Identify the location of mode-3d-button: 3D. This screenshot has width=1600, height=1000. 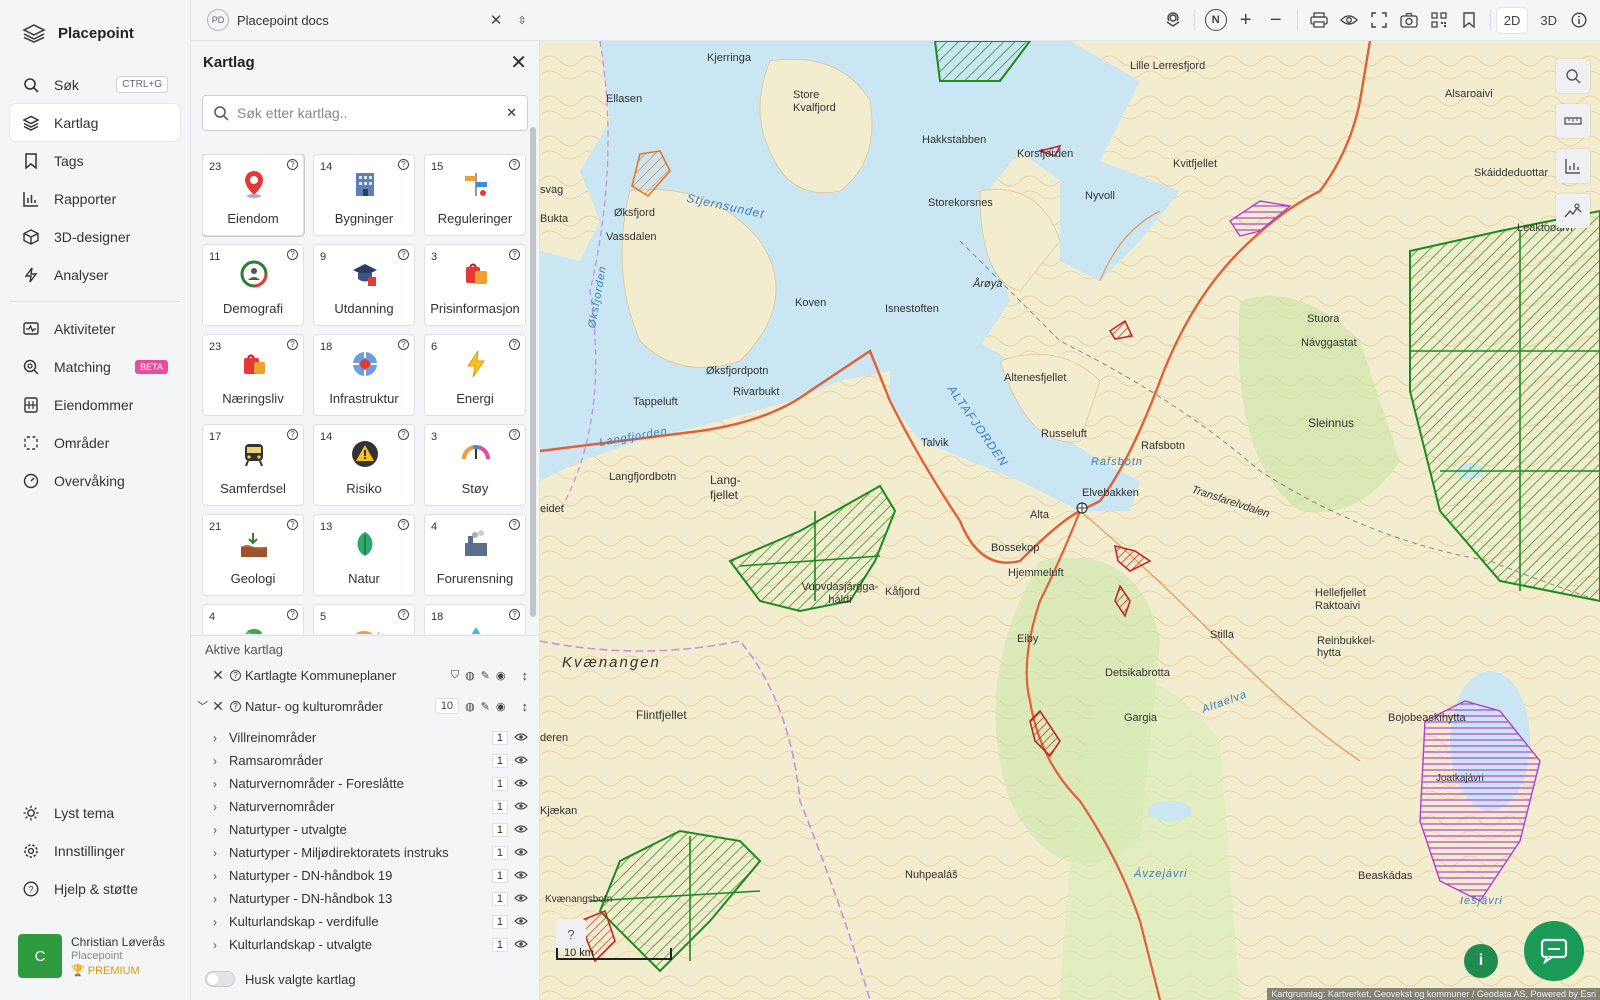
(1548, 20).